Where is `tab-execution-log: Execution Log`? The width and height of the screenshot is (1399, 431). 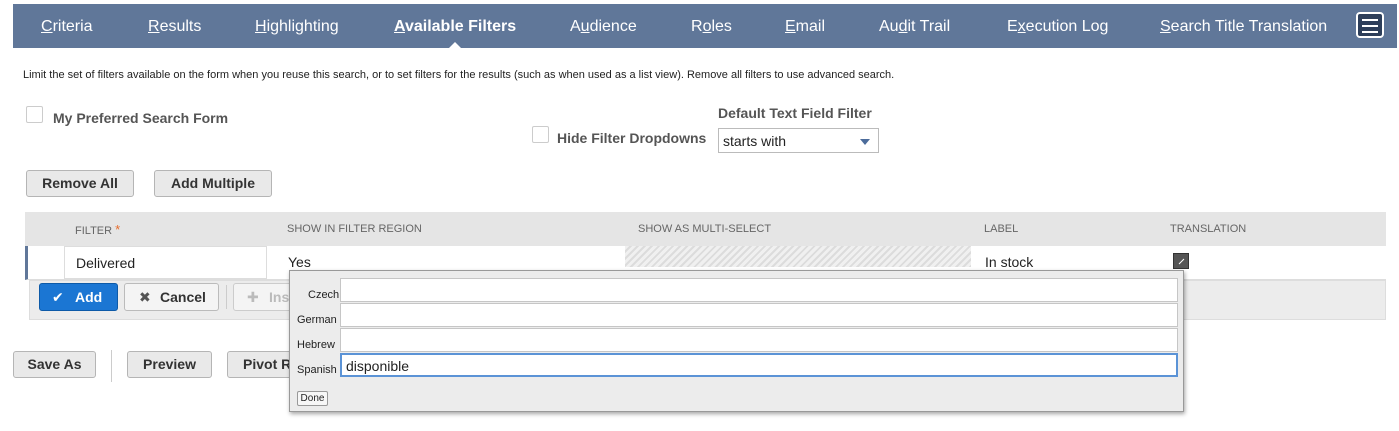 tab-execution-log: Execution Log is located at coordinates (1057, 26).